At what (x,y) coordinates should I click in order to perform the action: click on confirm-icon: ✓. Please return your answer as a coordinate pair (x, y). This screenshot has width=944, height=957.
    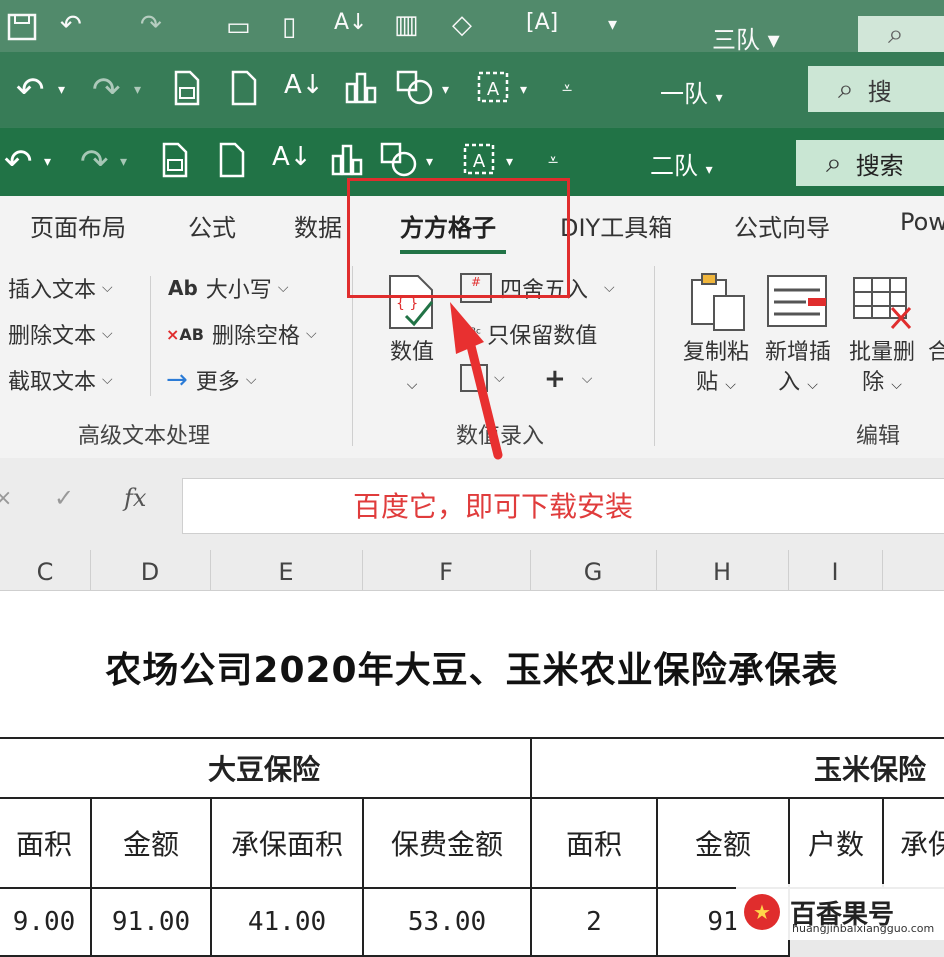
    Looking at the image, I should click on (64, 498).